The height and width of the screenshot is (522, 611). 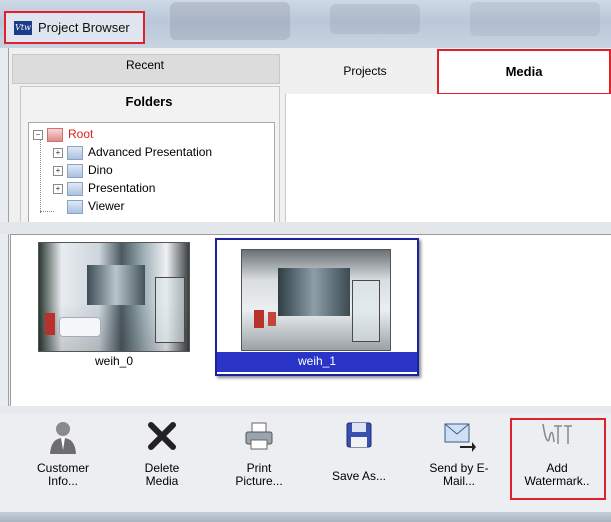 I want to click on tab-projects: Projects, so click(x=365, y=75).